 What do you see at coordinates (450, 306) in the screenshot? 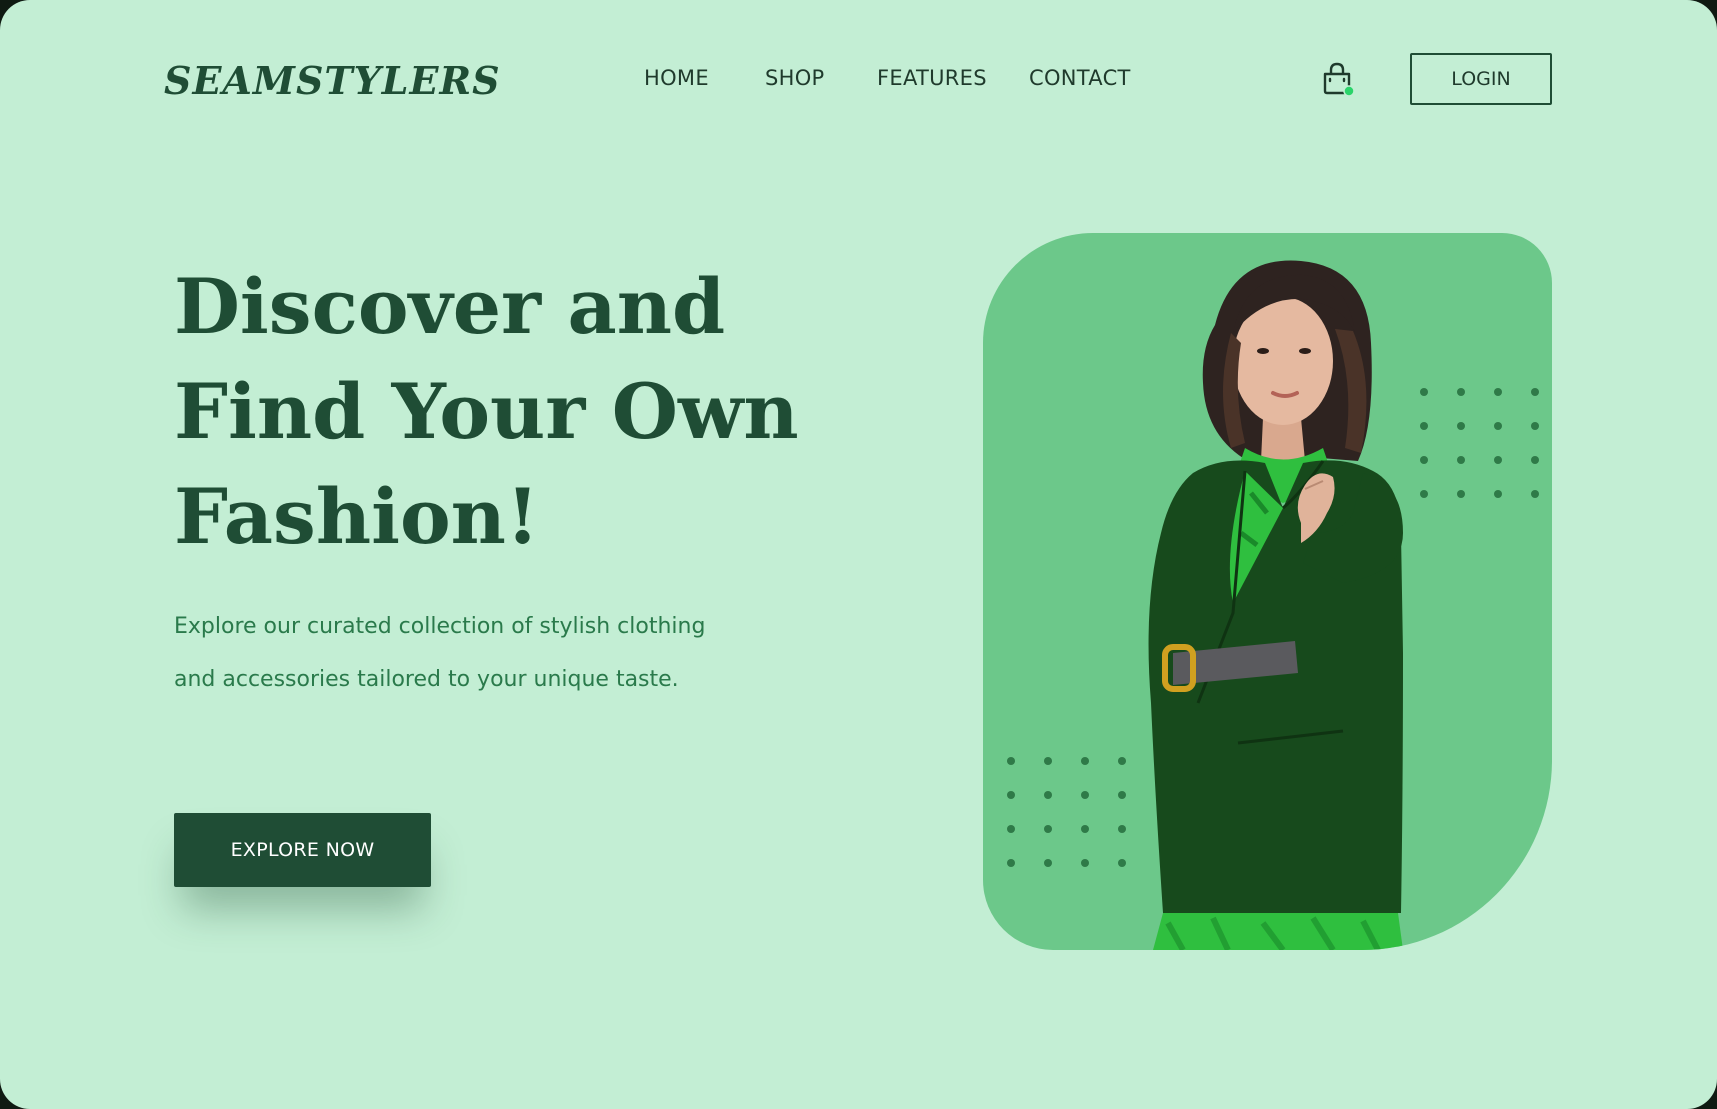
I see `headline-line-1: Discover and` at bounding box center [450, 306].